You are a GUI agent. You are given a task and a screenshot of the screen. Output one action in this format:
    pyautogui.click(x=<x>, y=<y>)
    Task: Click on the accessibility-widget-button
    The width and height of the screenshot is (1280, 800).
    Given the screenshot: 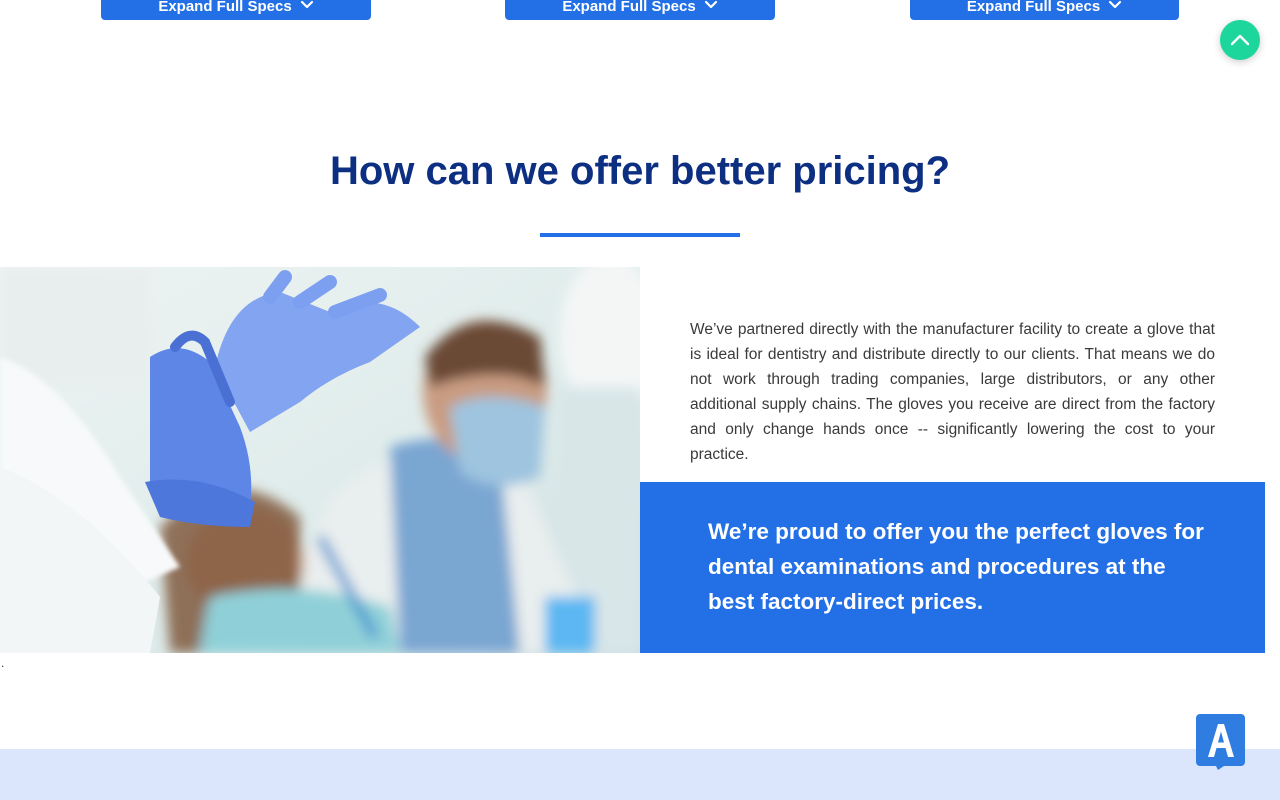 What is the action you would take?
    pyautogui.click(x=1220, y=742)
    